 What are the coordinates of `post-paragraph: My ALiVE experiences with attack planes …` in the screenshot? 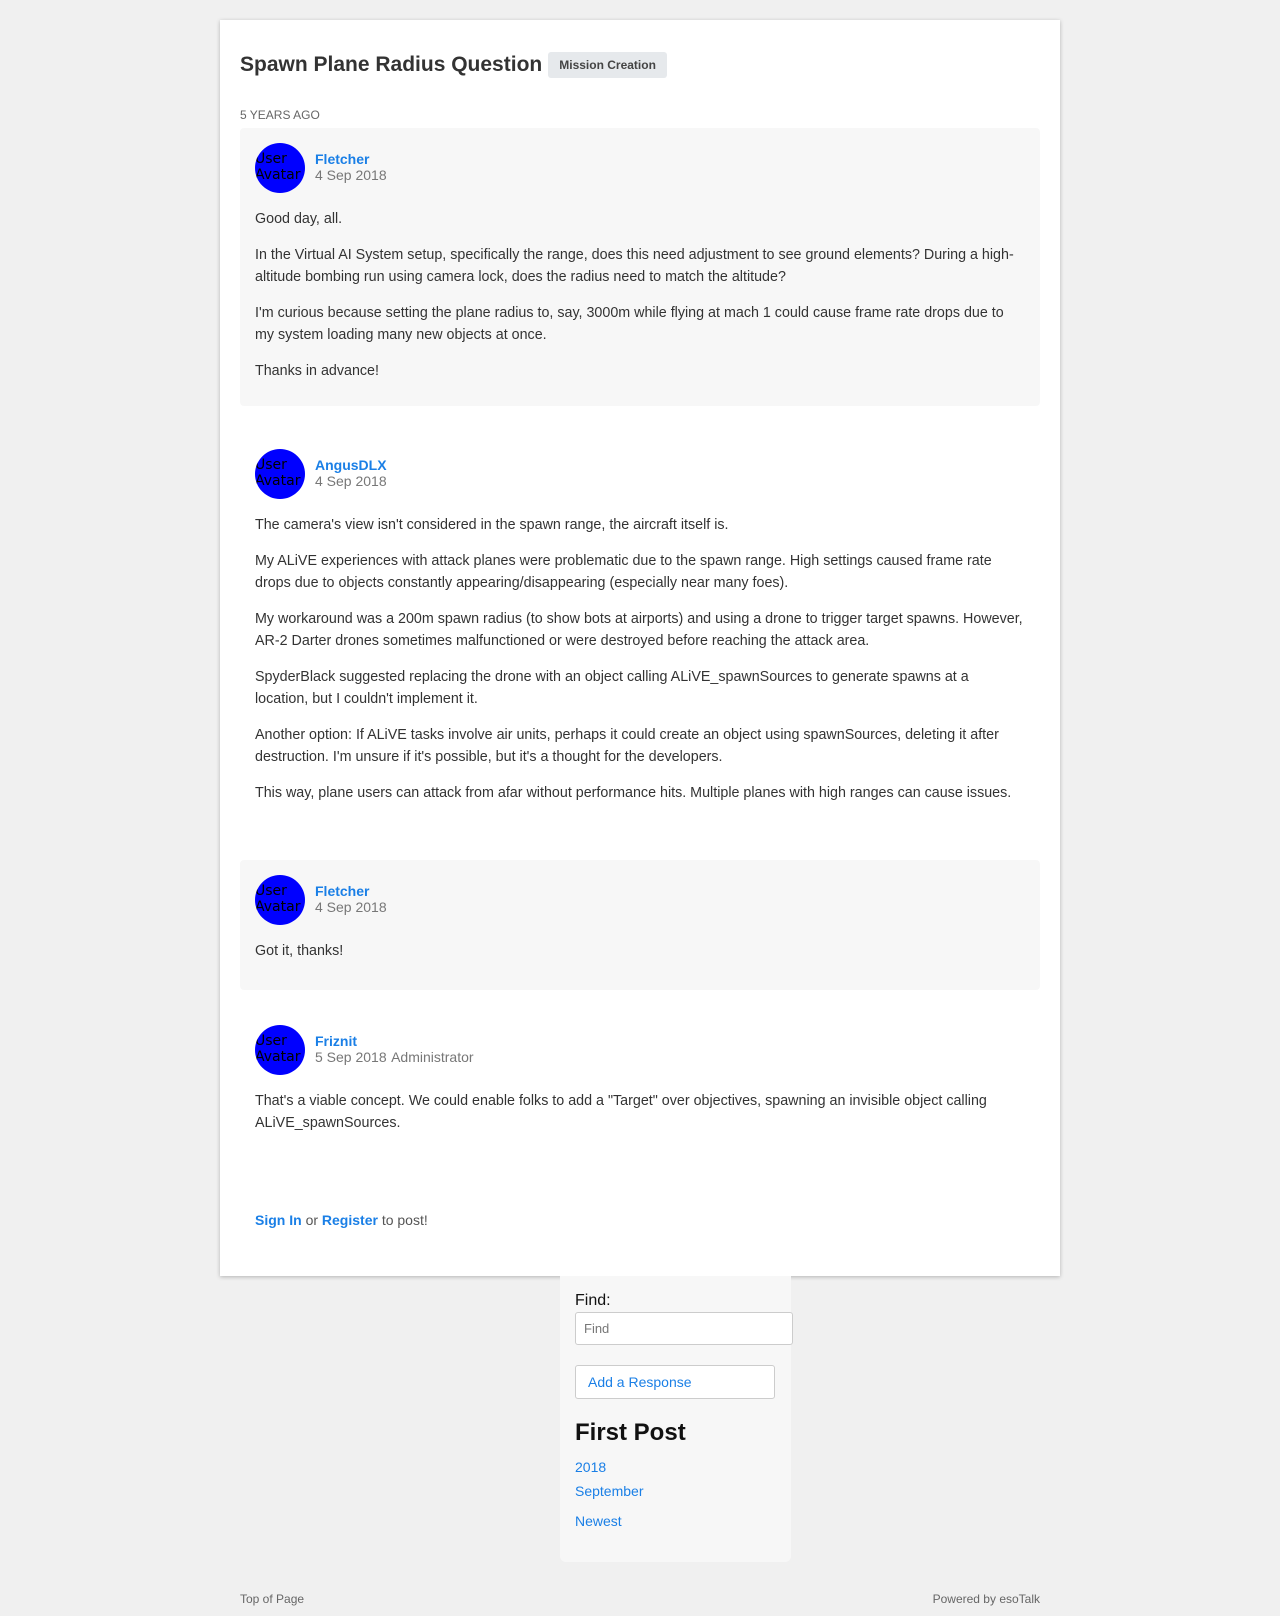 It's located at (623, 572).